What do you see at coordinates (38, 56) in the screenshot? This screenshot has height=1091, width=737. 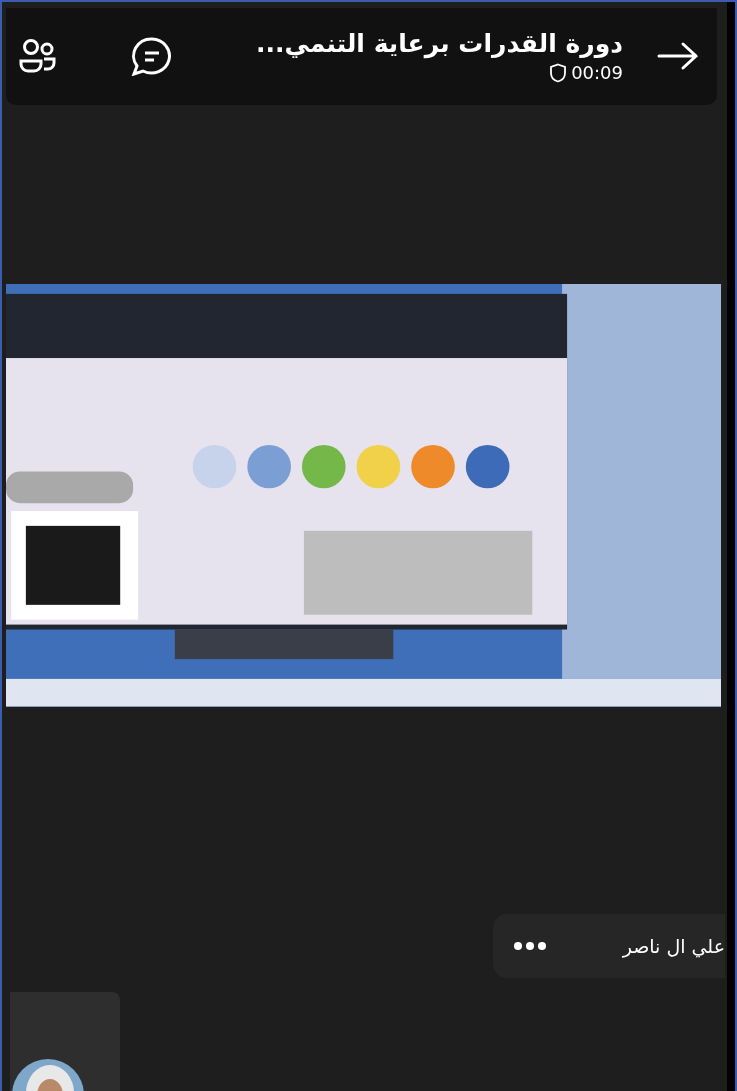 I see `participants-button` at bounding box center [38, 56].